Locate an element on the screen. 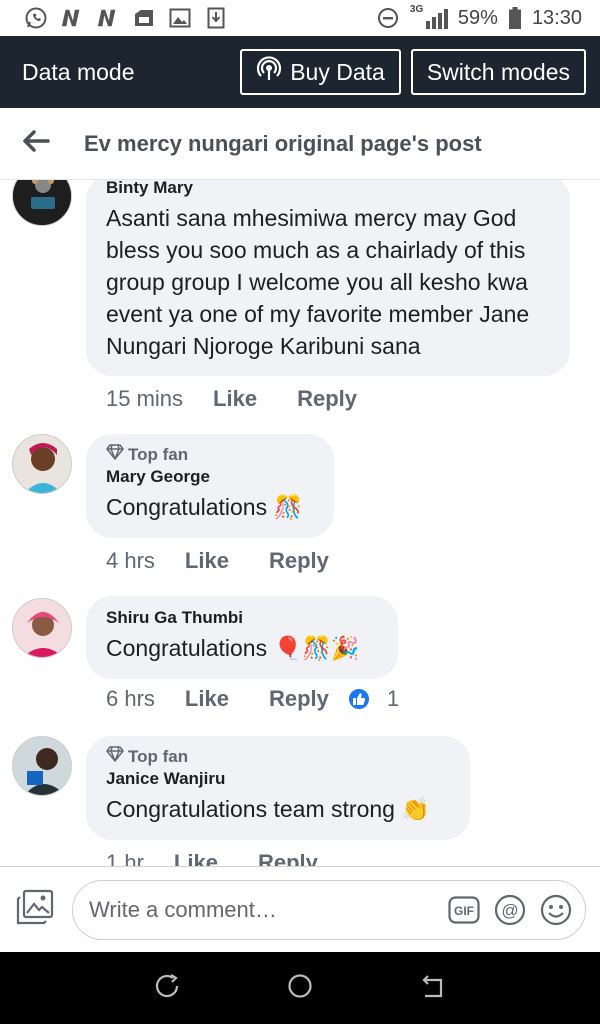 This screenshot has width=600, height=1024. gif-label: GIF is located at coordinates (464, 911).